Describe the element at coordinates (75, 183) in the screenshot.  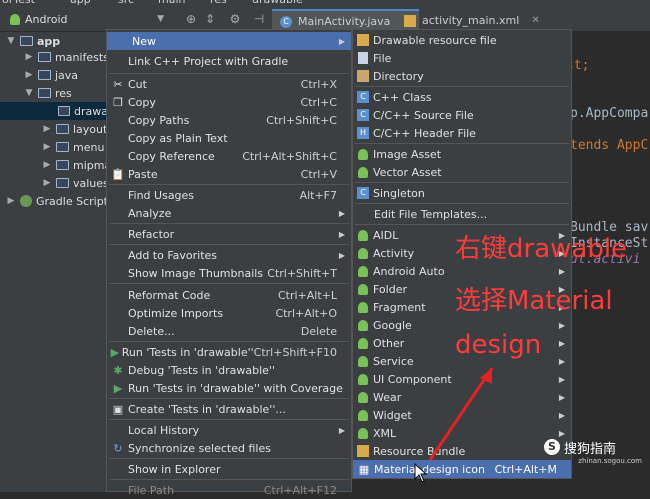
I see `tree-item-values: ▶ values` at that location.